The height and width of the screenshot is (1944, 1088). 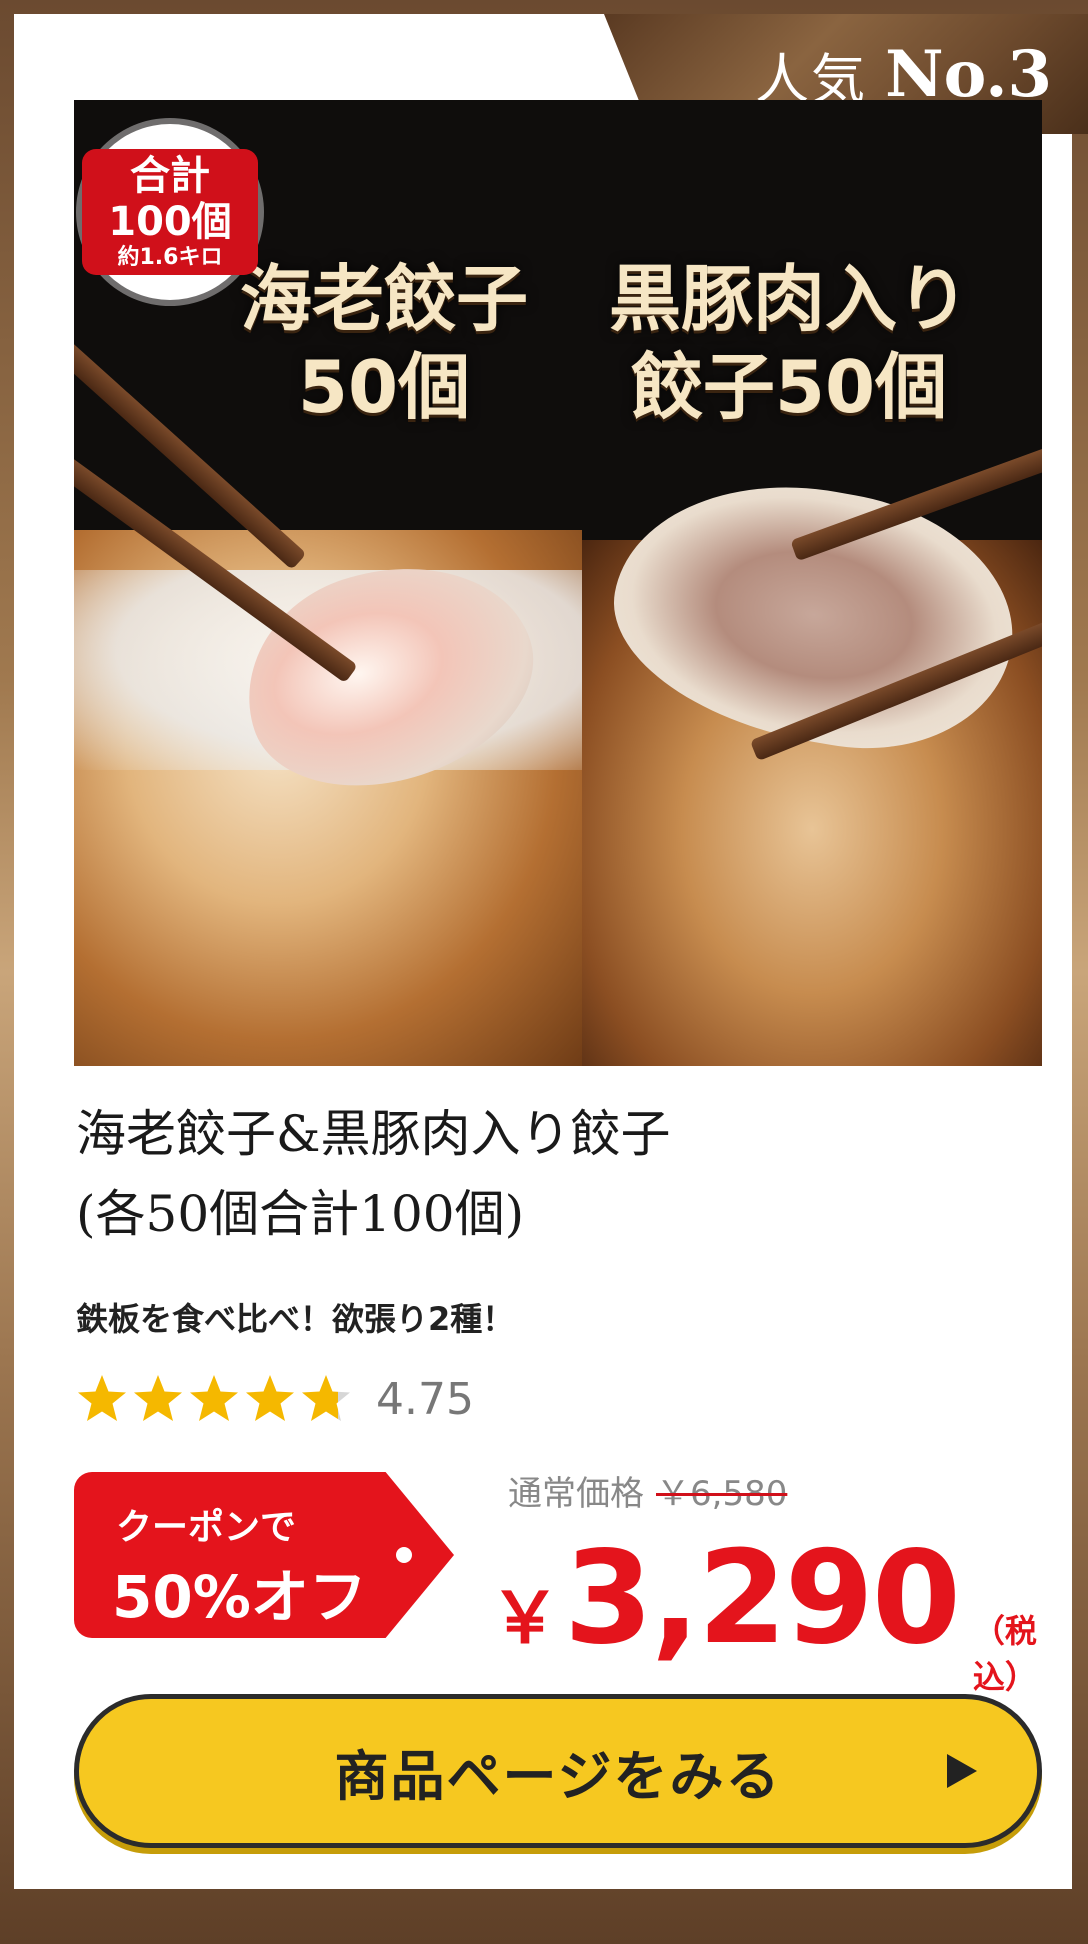 What do you see at coordinates (556, 1174) in the screenshot?
I see `product-title: 海老餃子&黒豚肉入り餃子 (各50個合計100個)` at bounding box center [556, 1174].